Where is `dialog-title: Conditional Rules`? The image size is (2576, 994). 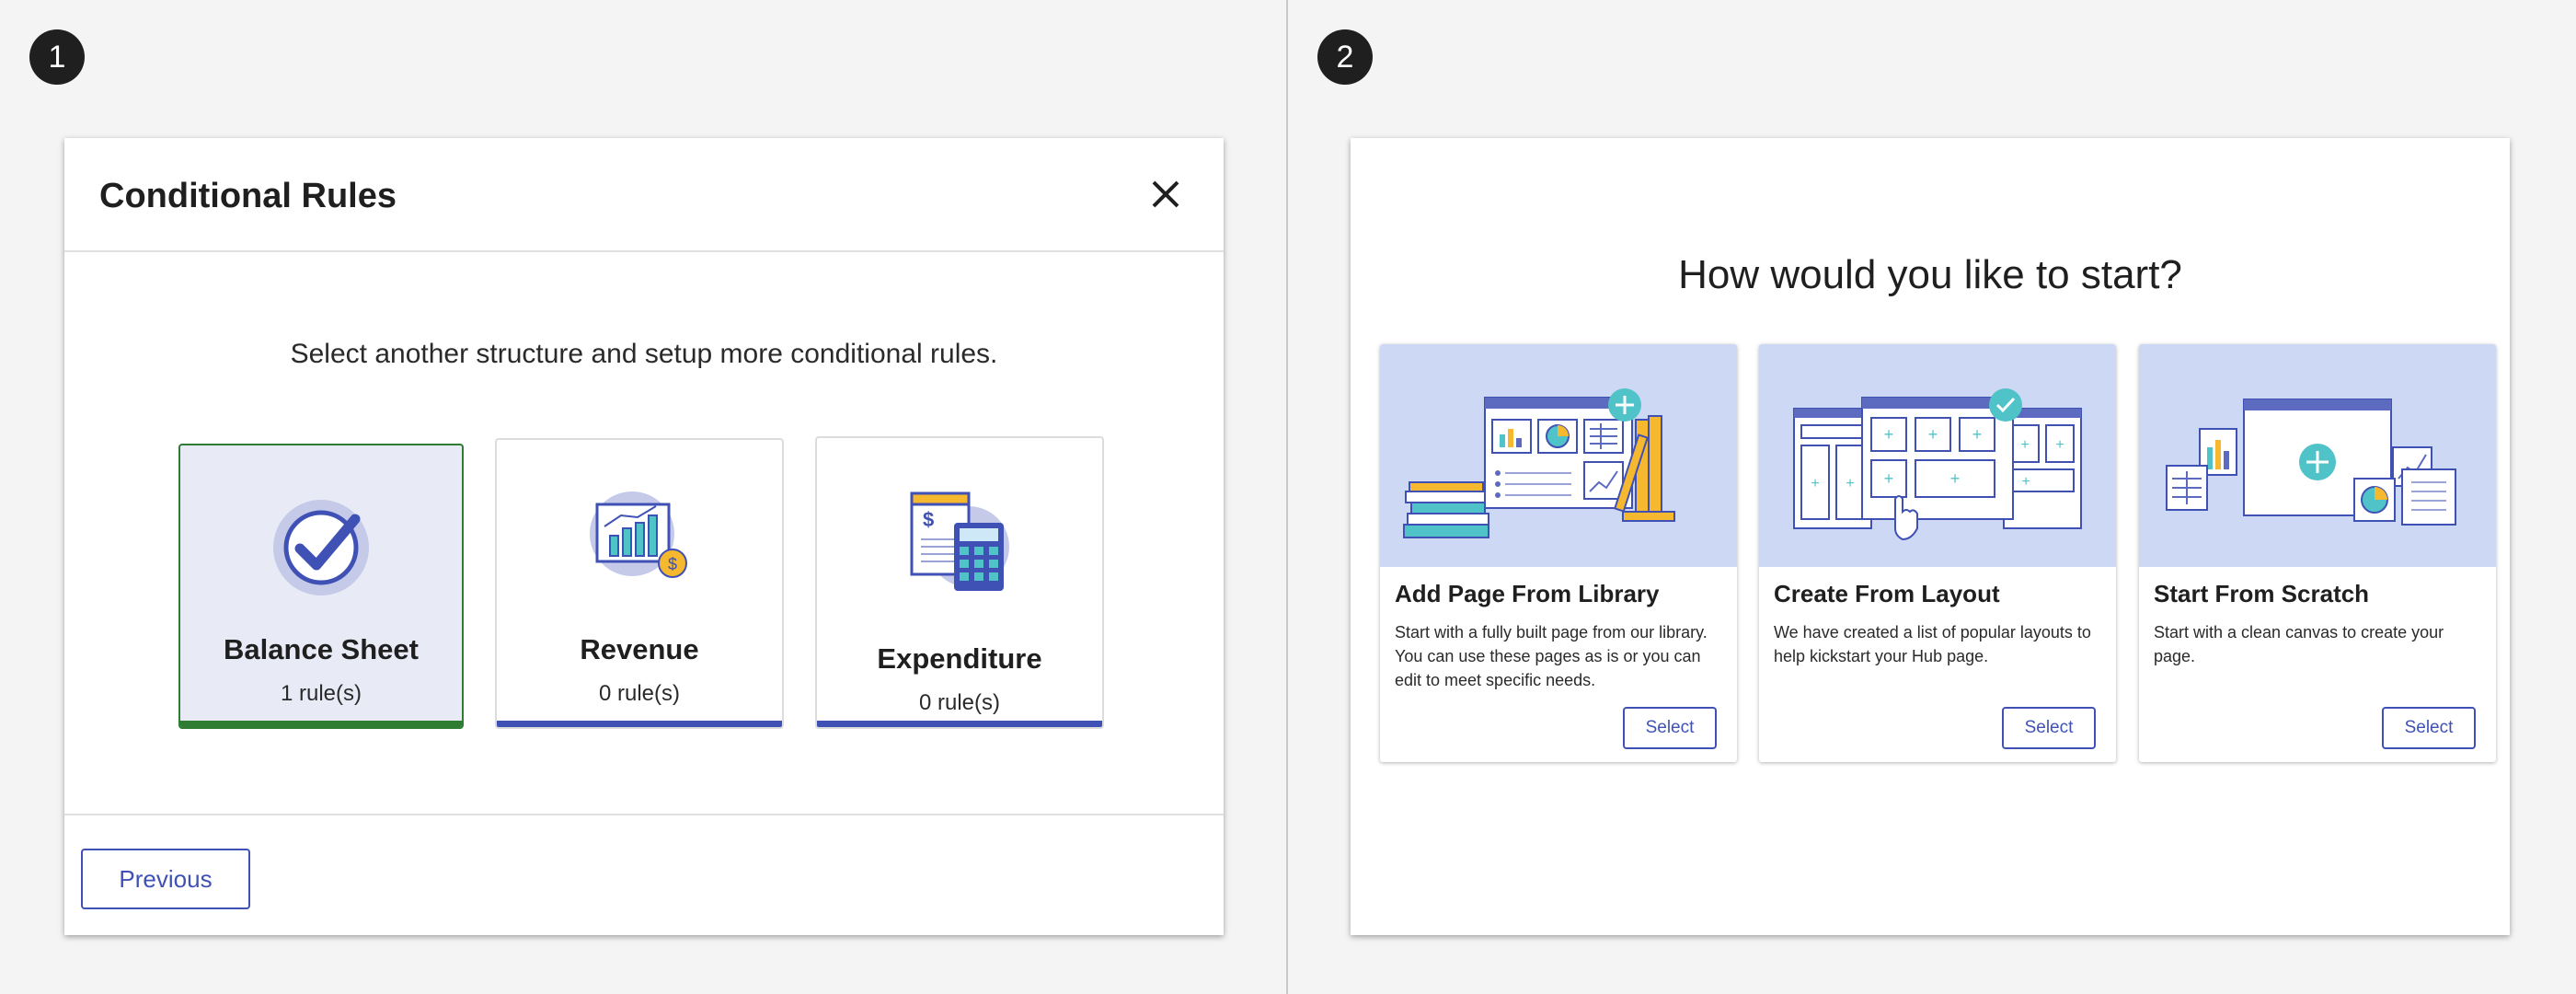
dialog-title: Conditional Rules is located at coordinates (248, 196).